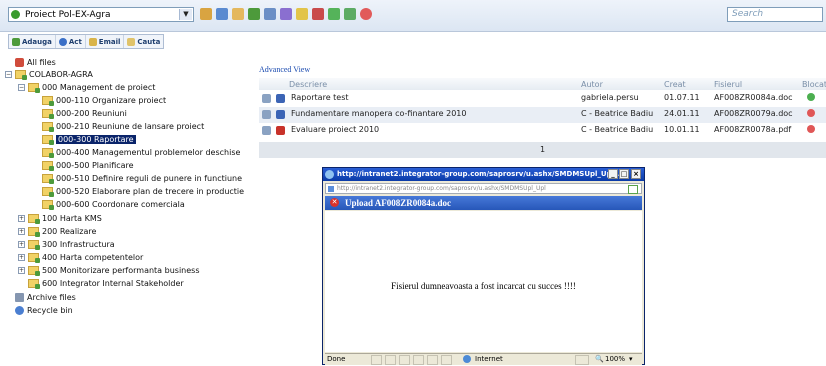 Image resolution: width=826 pixels, height=366 pixels. Describe the element at coordinates (284, 69) in the screenshot. I see `advanced-view-link: Advanced View` at that location.